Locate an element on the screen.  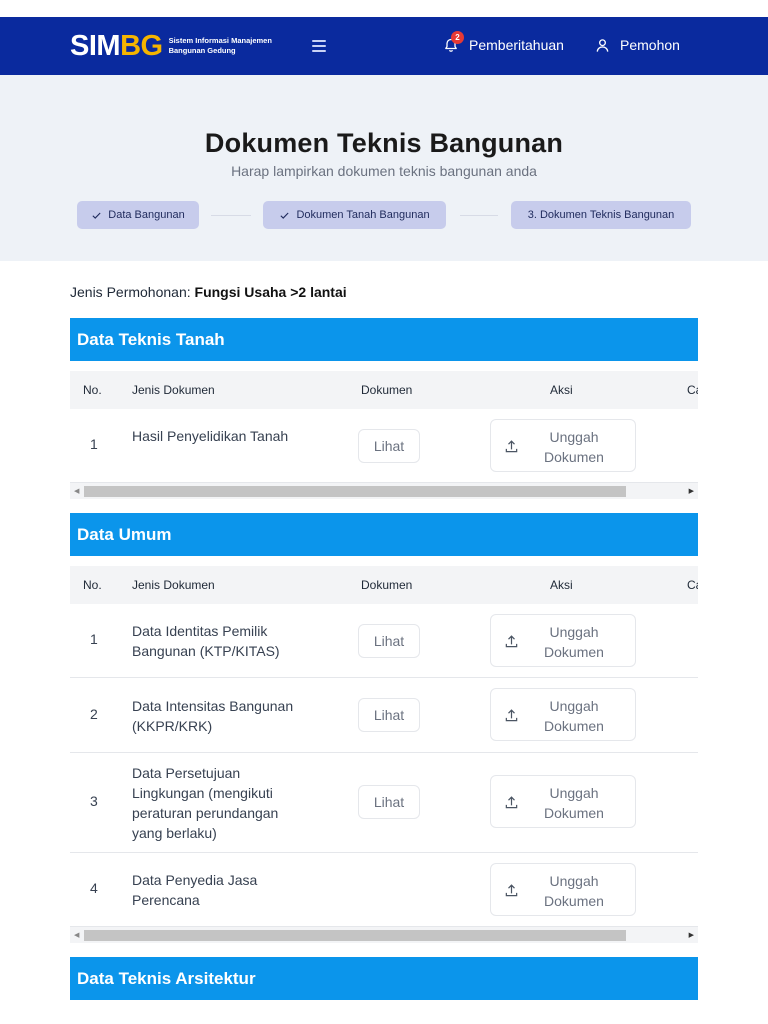
hamburger-menu-icon is located at coordinates (319, 46).